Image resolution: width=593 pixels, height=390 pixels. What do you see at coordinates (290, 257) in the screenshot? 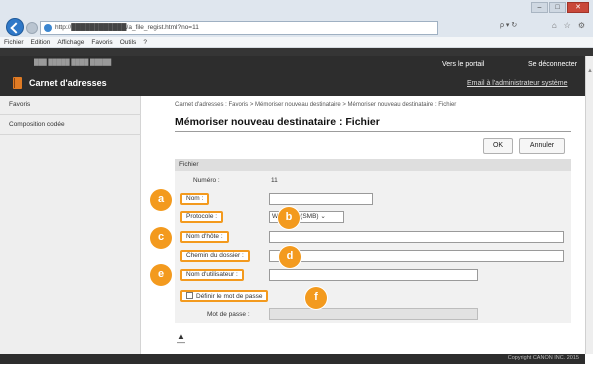
I see `callout-badge-d: d` at bounding box center [290, 257].